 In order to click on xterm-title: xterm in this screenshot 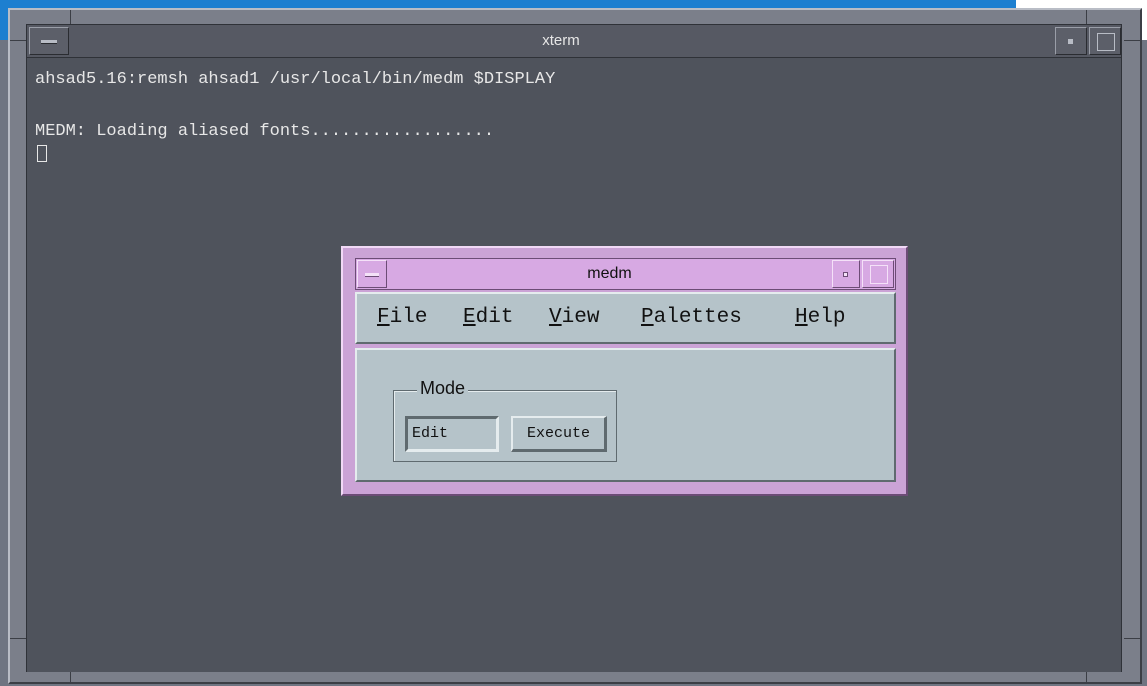, I will do `click(561, 40)`.